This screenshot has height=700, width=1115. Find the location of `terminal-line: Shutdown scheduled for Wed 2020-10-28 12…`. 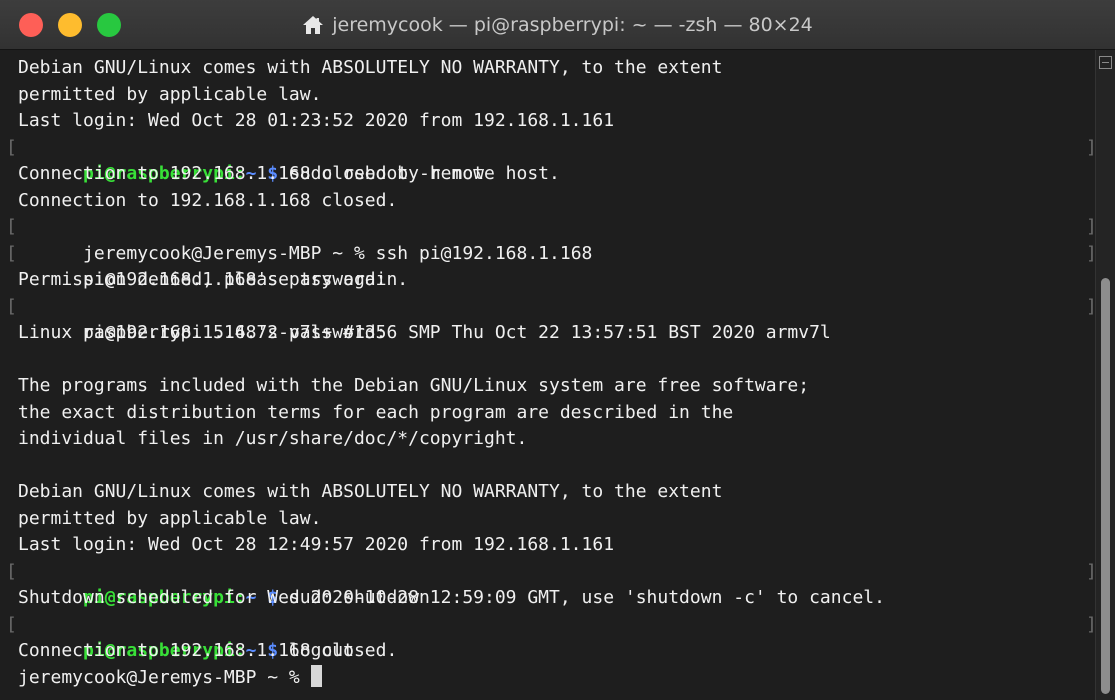

terminal-line: Shutdown scheduled for Wed 2020-10-28 12… is located at coordinates (451, 597).